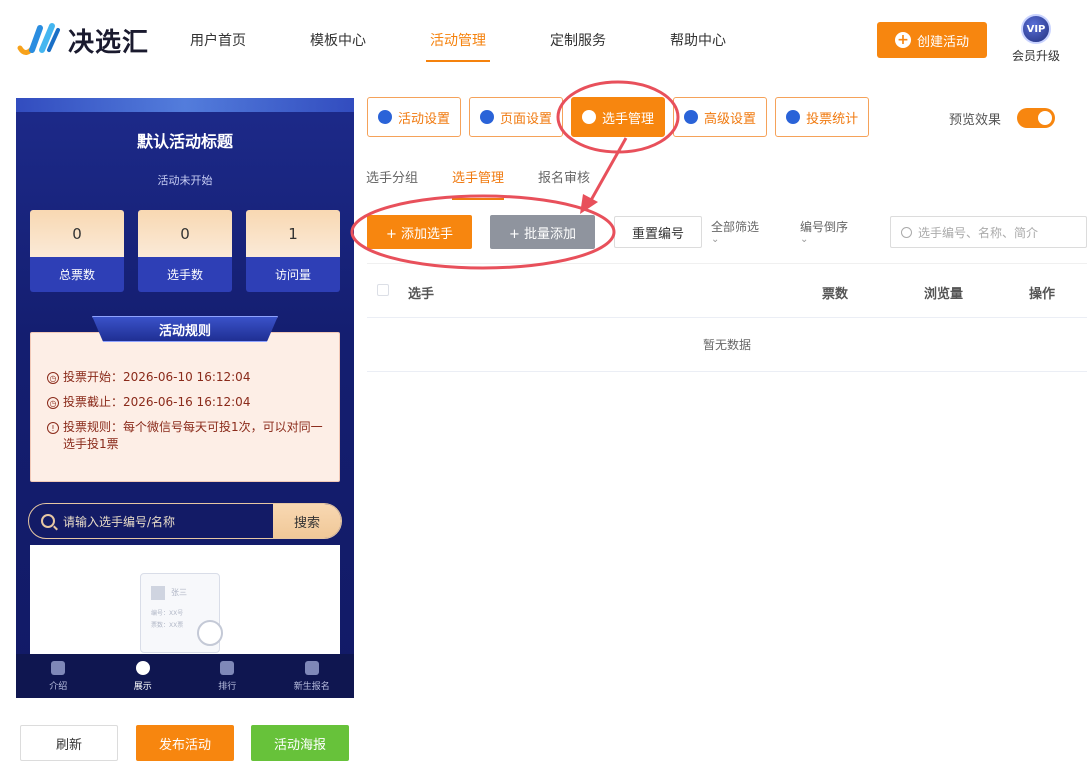 Image resolution: width=1087 pixels, height=778 pixels. I want to click on stat-visits: 1 访问量, so click(293, 251).